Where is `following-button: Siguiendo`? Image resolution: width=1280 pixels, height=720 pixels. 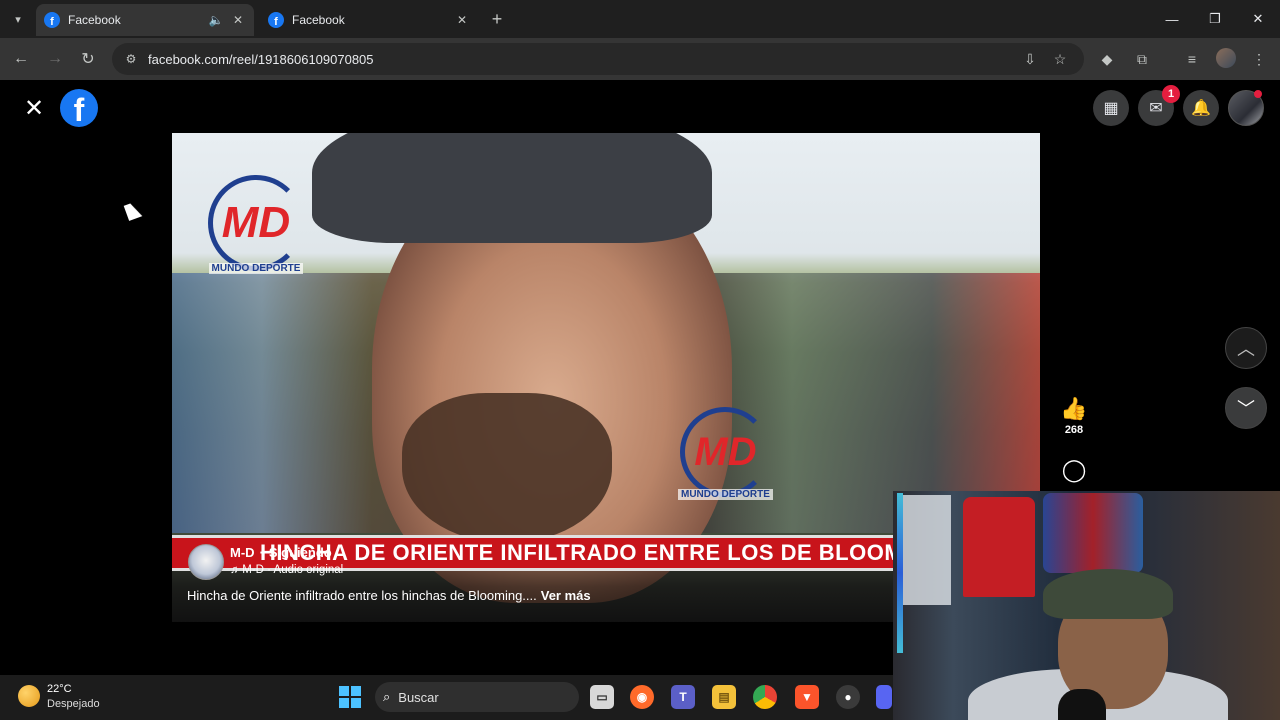
following-button: Siguiendo is located at coordinates (300, 552).